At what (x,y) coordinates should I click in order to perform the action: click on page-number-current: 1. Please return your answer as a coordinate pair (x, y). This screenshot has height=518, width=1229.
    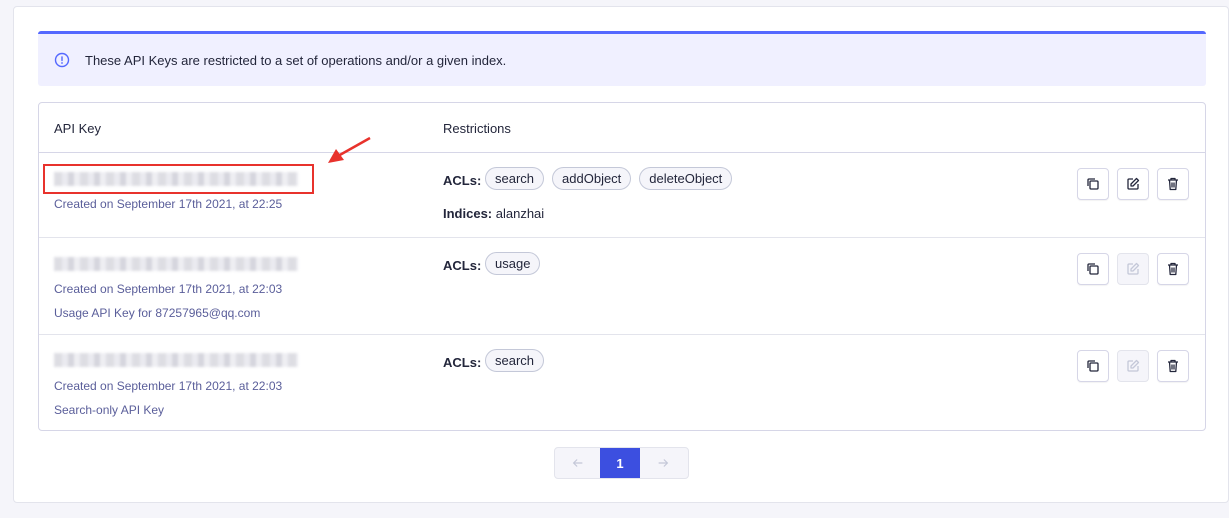
    Looking at the image, I should click on (620, 463).